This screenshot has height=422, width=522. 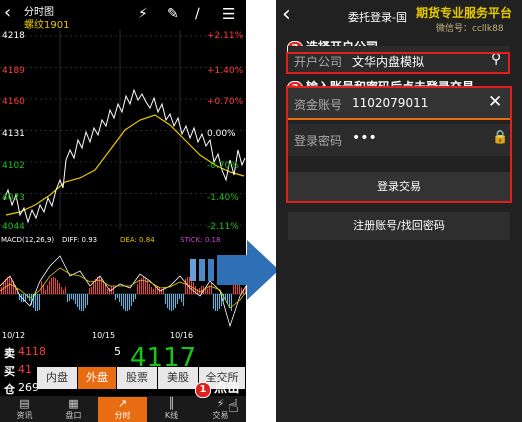 What do you see at coordinates (223, 198) in the screenshot?
I see `percent-label-5: -1.40%` at bounding box center [223, 198].